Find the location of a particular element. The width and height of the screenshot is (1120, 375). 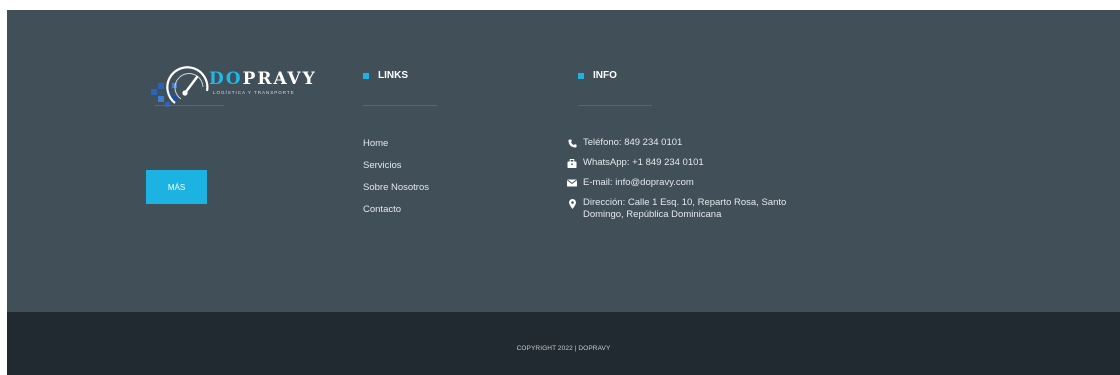

whatsapp-text: WhatsApp: +1 849 234 0101 is located at coordinates (643, 163).